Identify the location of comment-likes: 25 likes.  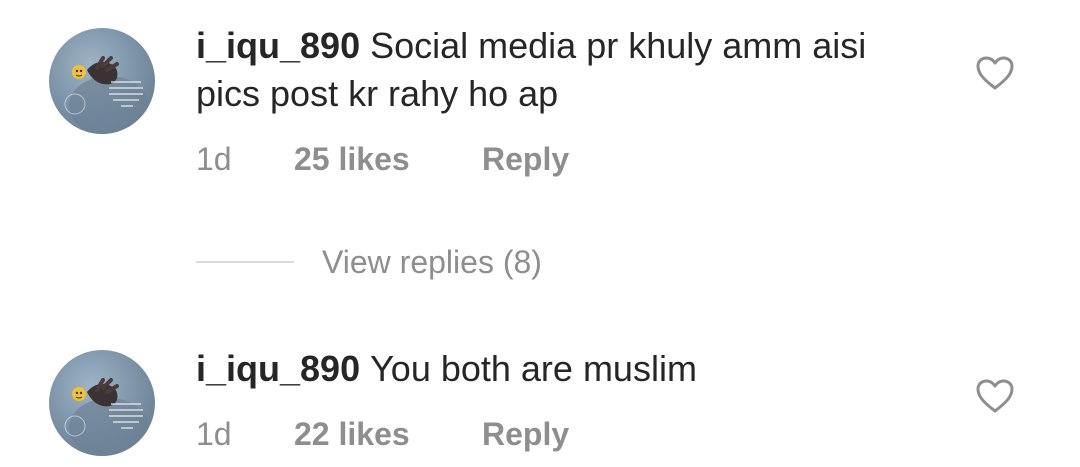
(388, 159).